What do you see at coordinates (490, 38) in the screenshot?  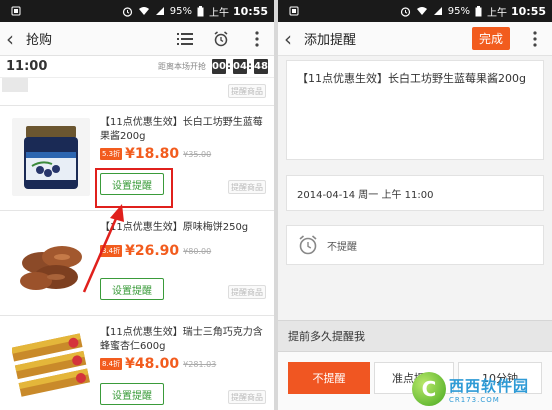 I see `done-button: 完成` at bounding box center [490, 38].